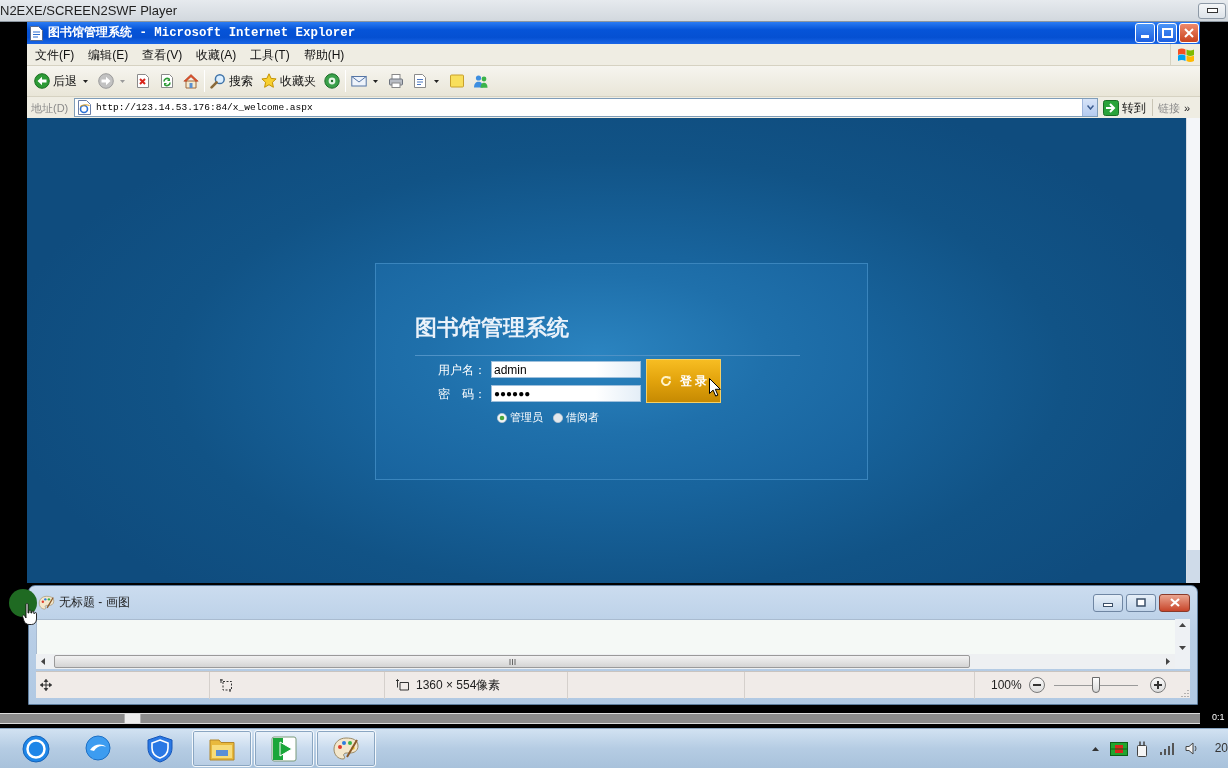  Describe the element at coordinates (1221, 748) in the screenshot. I see `clock-text: 20` at that location.